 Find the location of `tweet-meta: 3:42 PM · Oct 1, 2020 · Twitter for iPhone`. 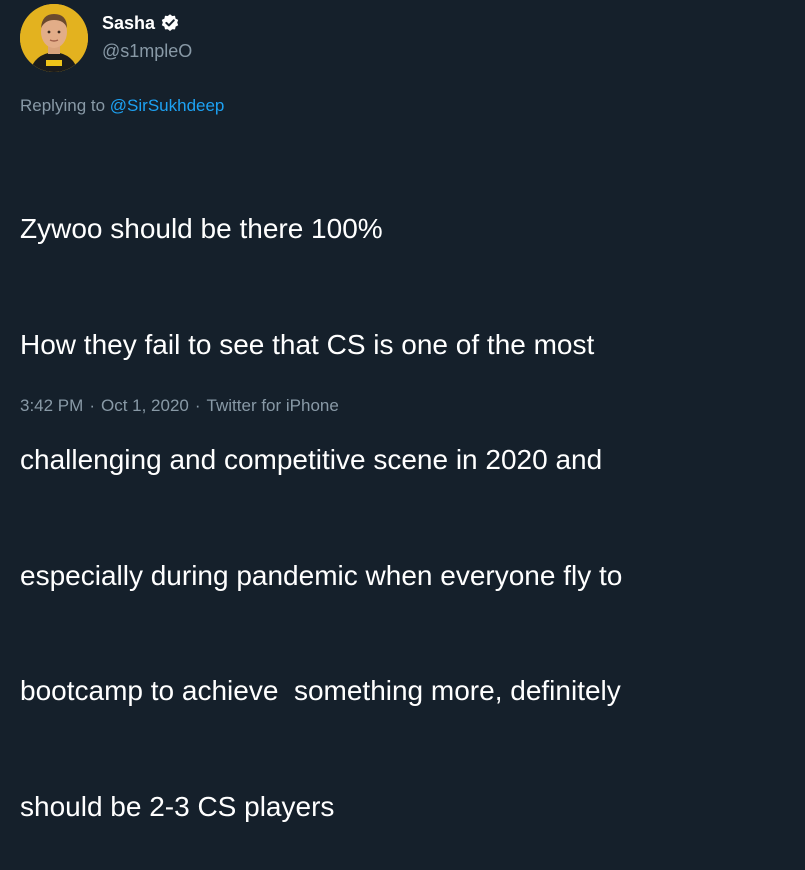

tweet-meta: 3:42 PM · Oct 1, 2020 · Twitter for iPhone is located at coordinates (179, 406).